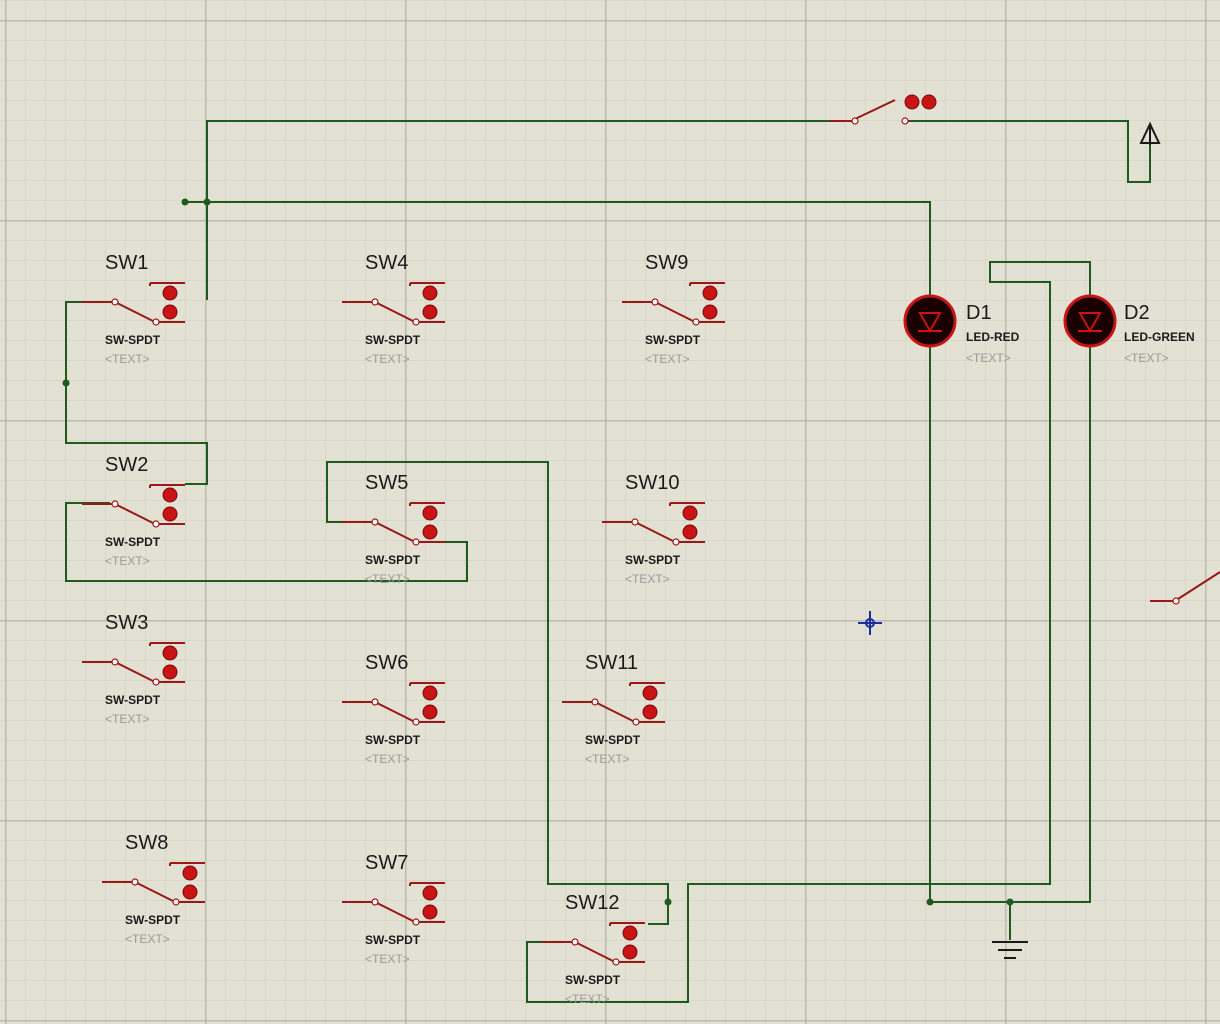 Image resolution: width=1220 pixels, height=1024 pixels. Describe the element at coordinates (386, 663) in the screenshot. I see `switch-ref: SW6` at that location.